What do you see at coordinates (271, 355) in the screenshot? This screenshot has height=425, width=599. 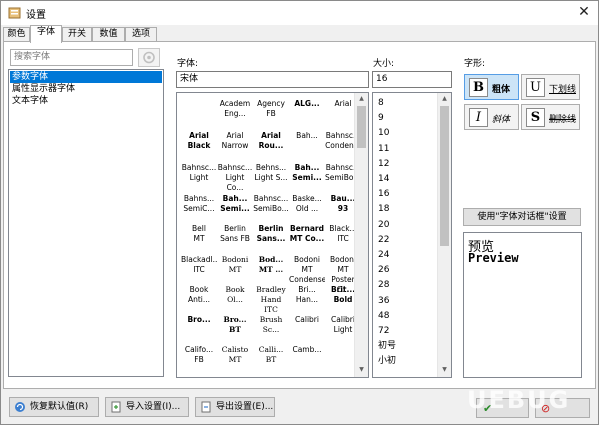 I see `font-list-item: Calli... BT` at bounding box center [271, 355].